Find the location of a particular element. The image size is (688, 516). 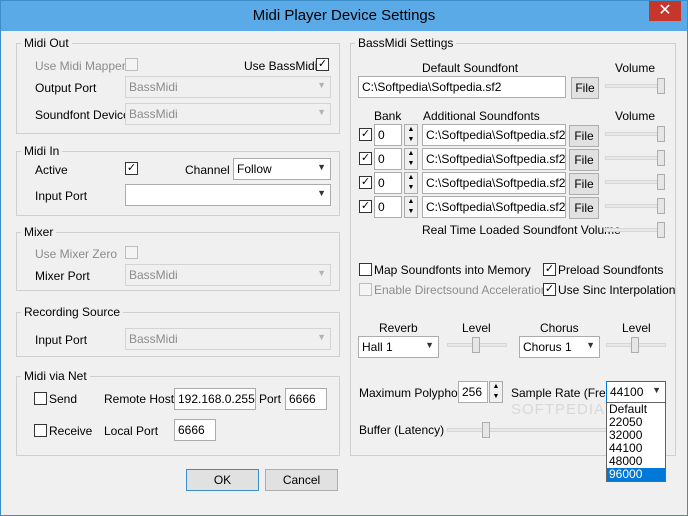

use-midi-mapper-checkbox is located at coordinates (131, 64).